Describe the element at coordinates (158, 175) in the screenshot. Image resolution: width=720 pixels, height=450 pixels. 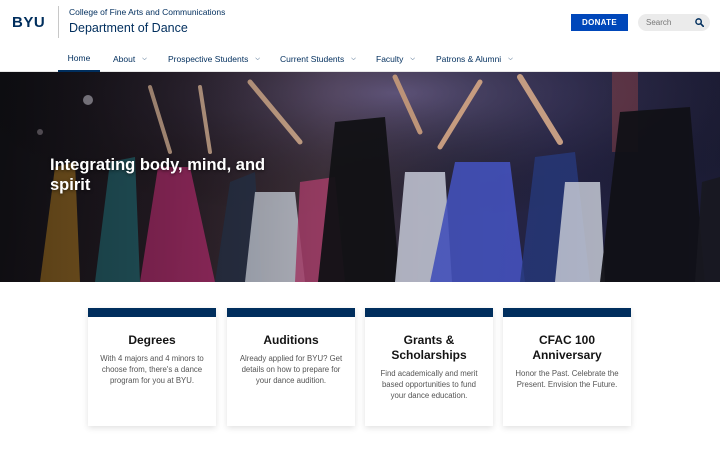
I see `hero-title: Integrating body, mind, and spirit` at that location.